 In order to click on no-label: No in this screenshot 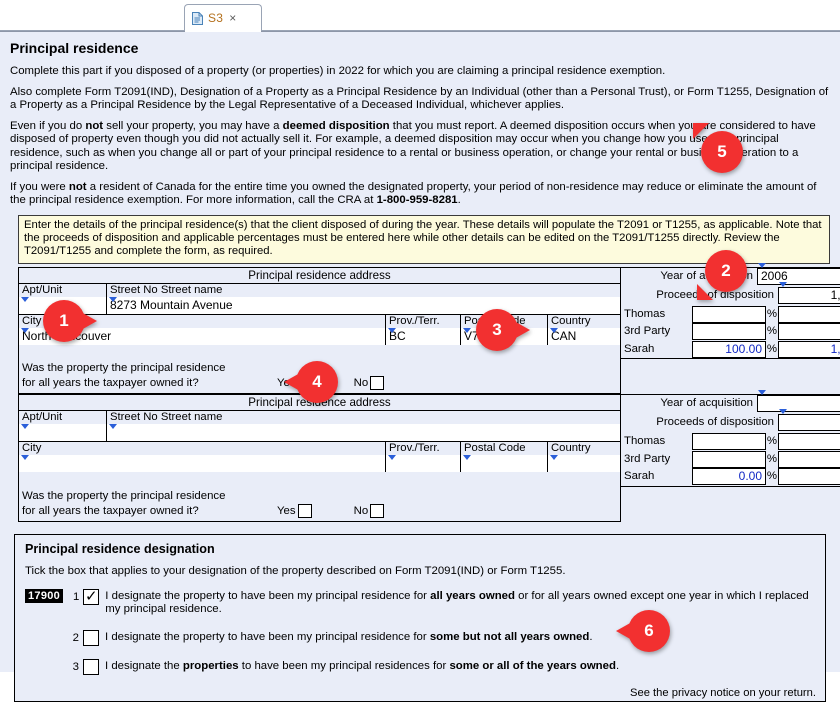, I will do `click(361, 510)`.